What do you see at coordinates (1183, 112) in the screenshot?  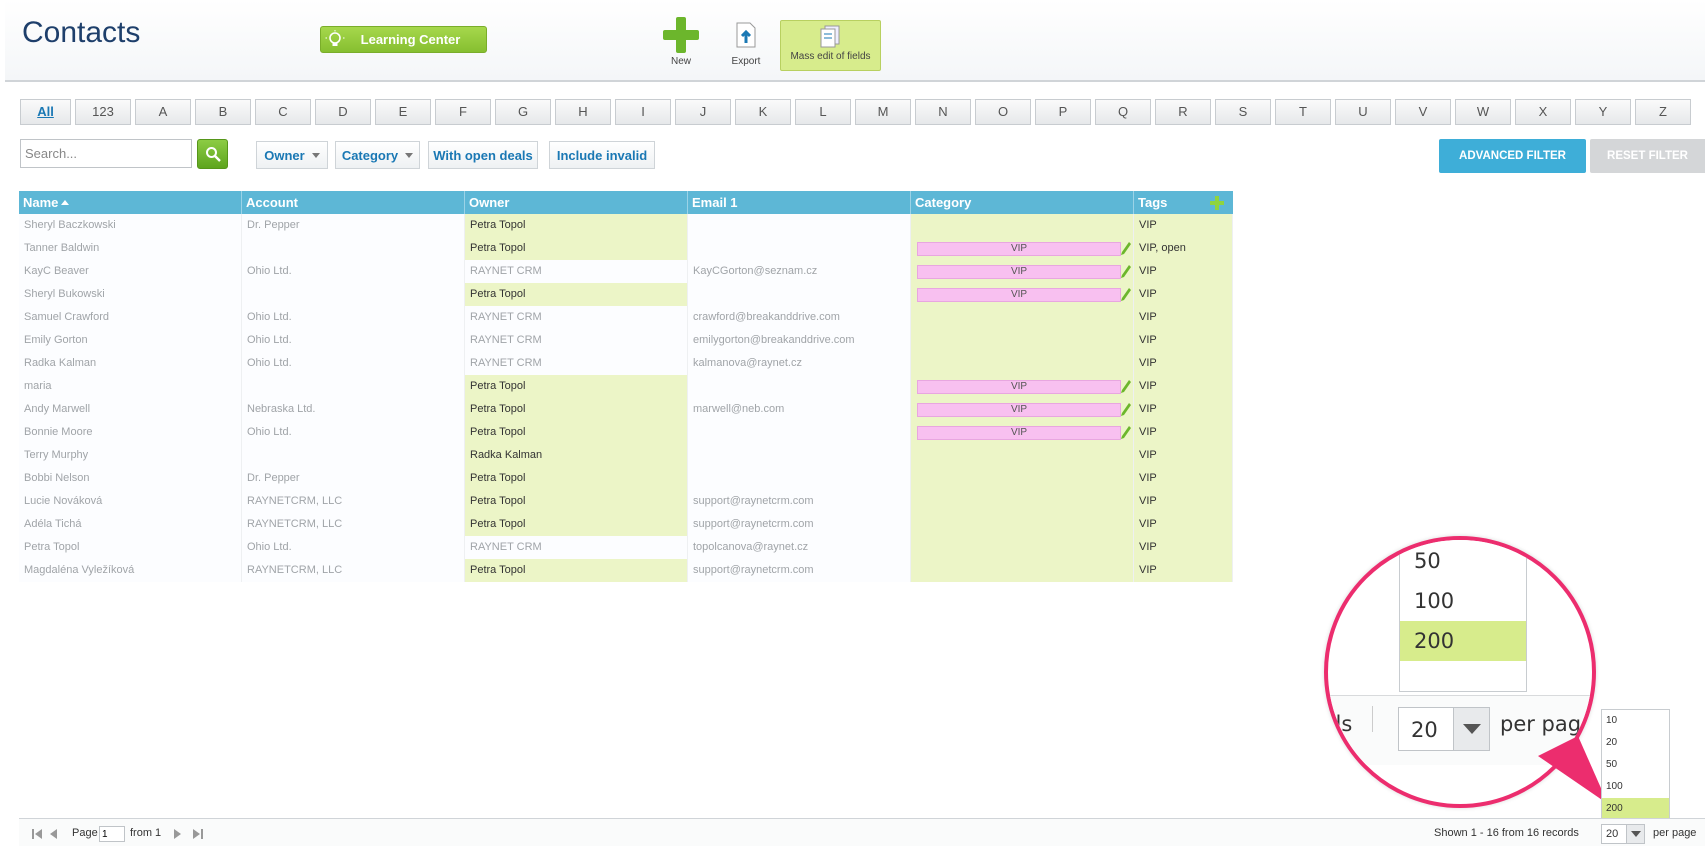 I see `alphabet-letter-r: R` at bounding box center [1183, 112].